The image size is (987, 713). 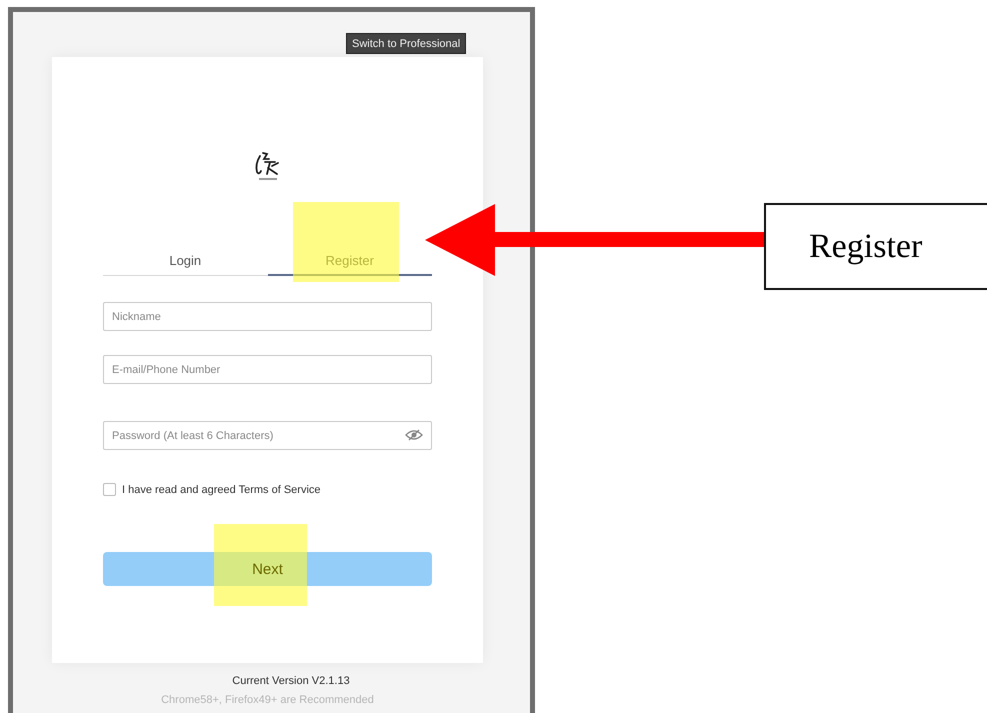 I want to click on next-button: Next, so click(x=267, y=569).